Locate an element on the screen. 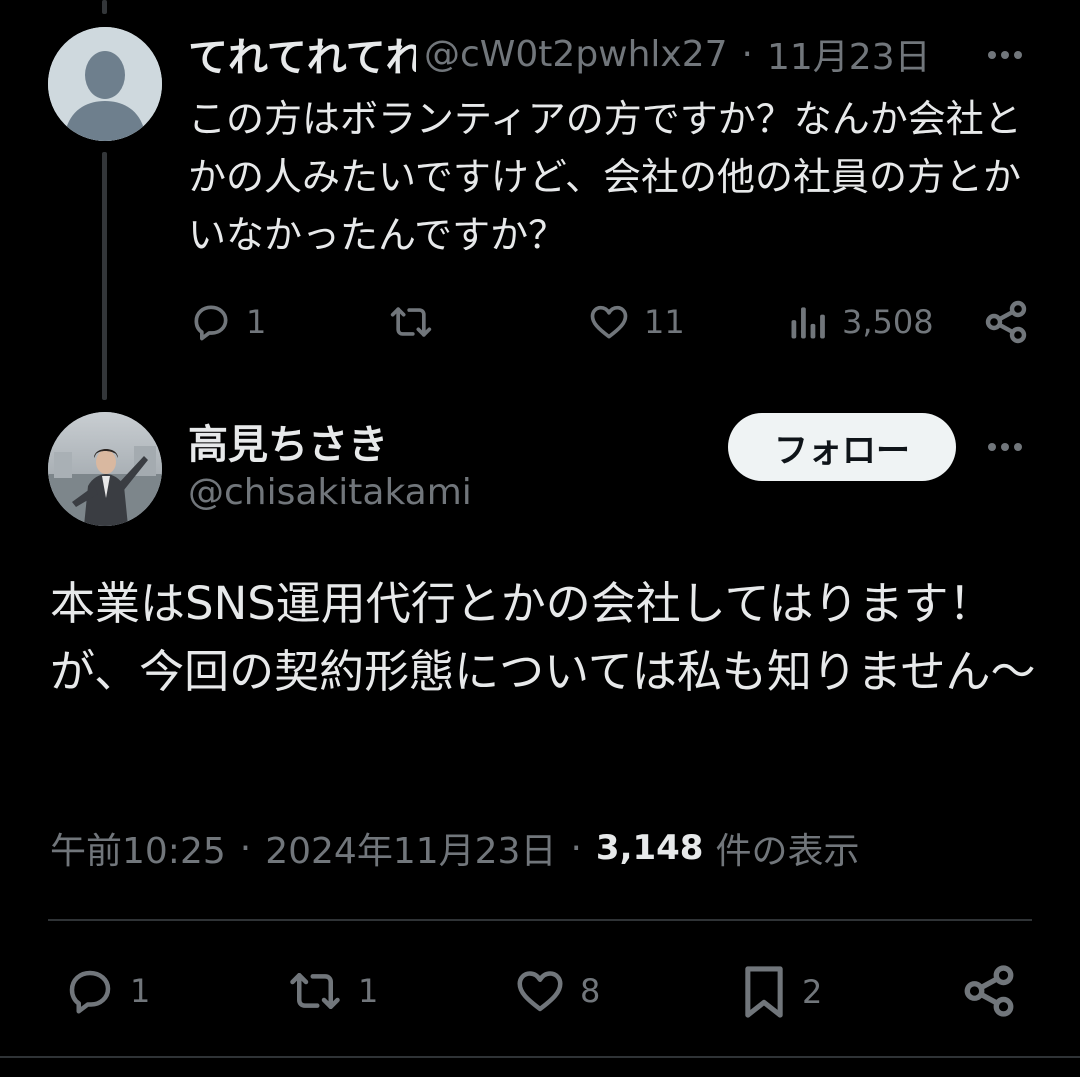  reply-reply-button: 1 is located at coordinates (227, 322).